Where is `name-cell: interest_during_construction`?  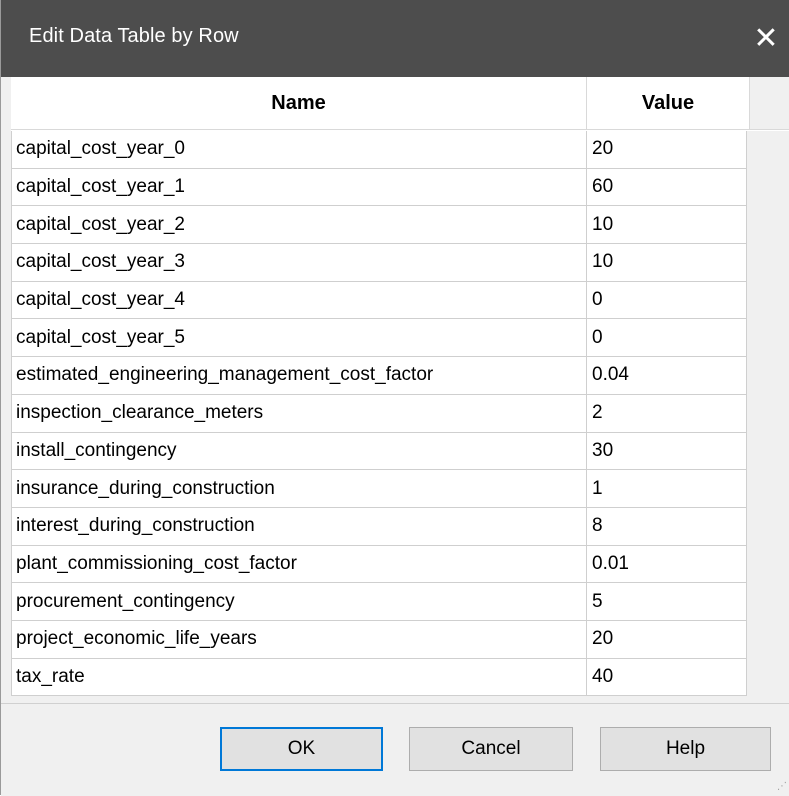 name-cell: interest_during_construction is located at coordinates (299, 526).